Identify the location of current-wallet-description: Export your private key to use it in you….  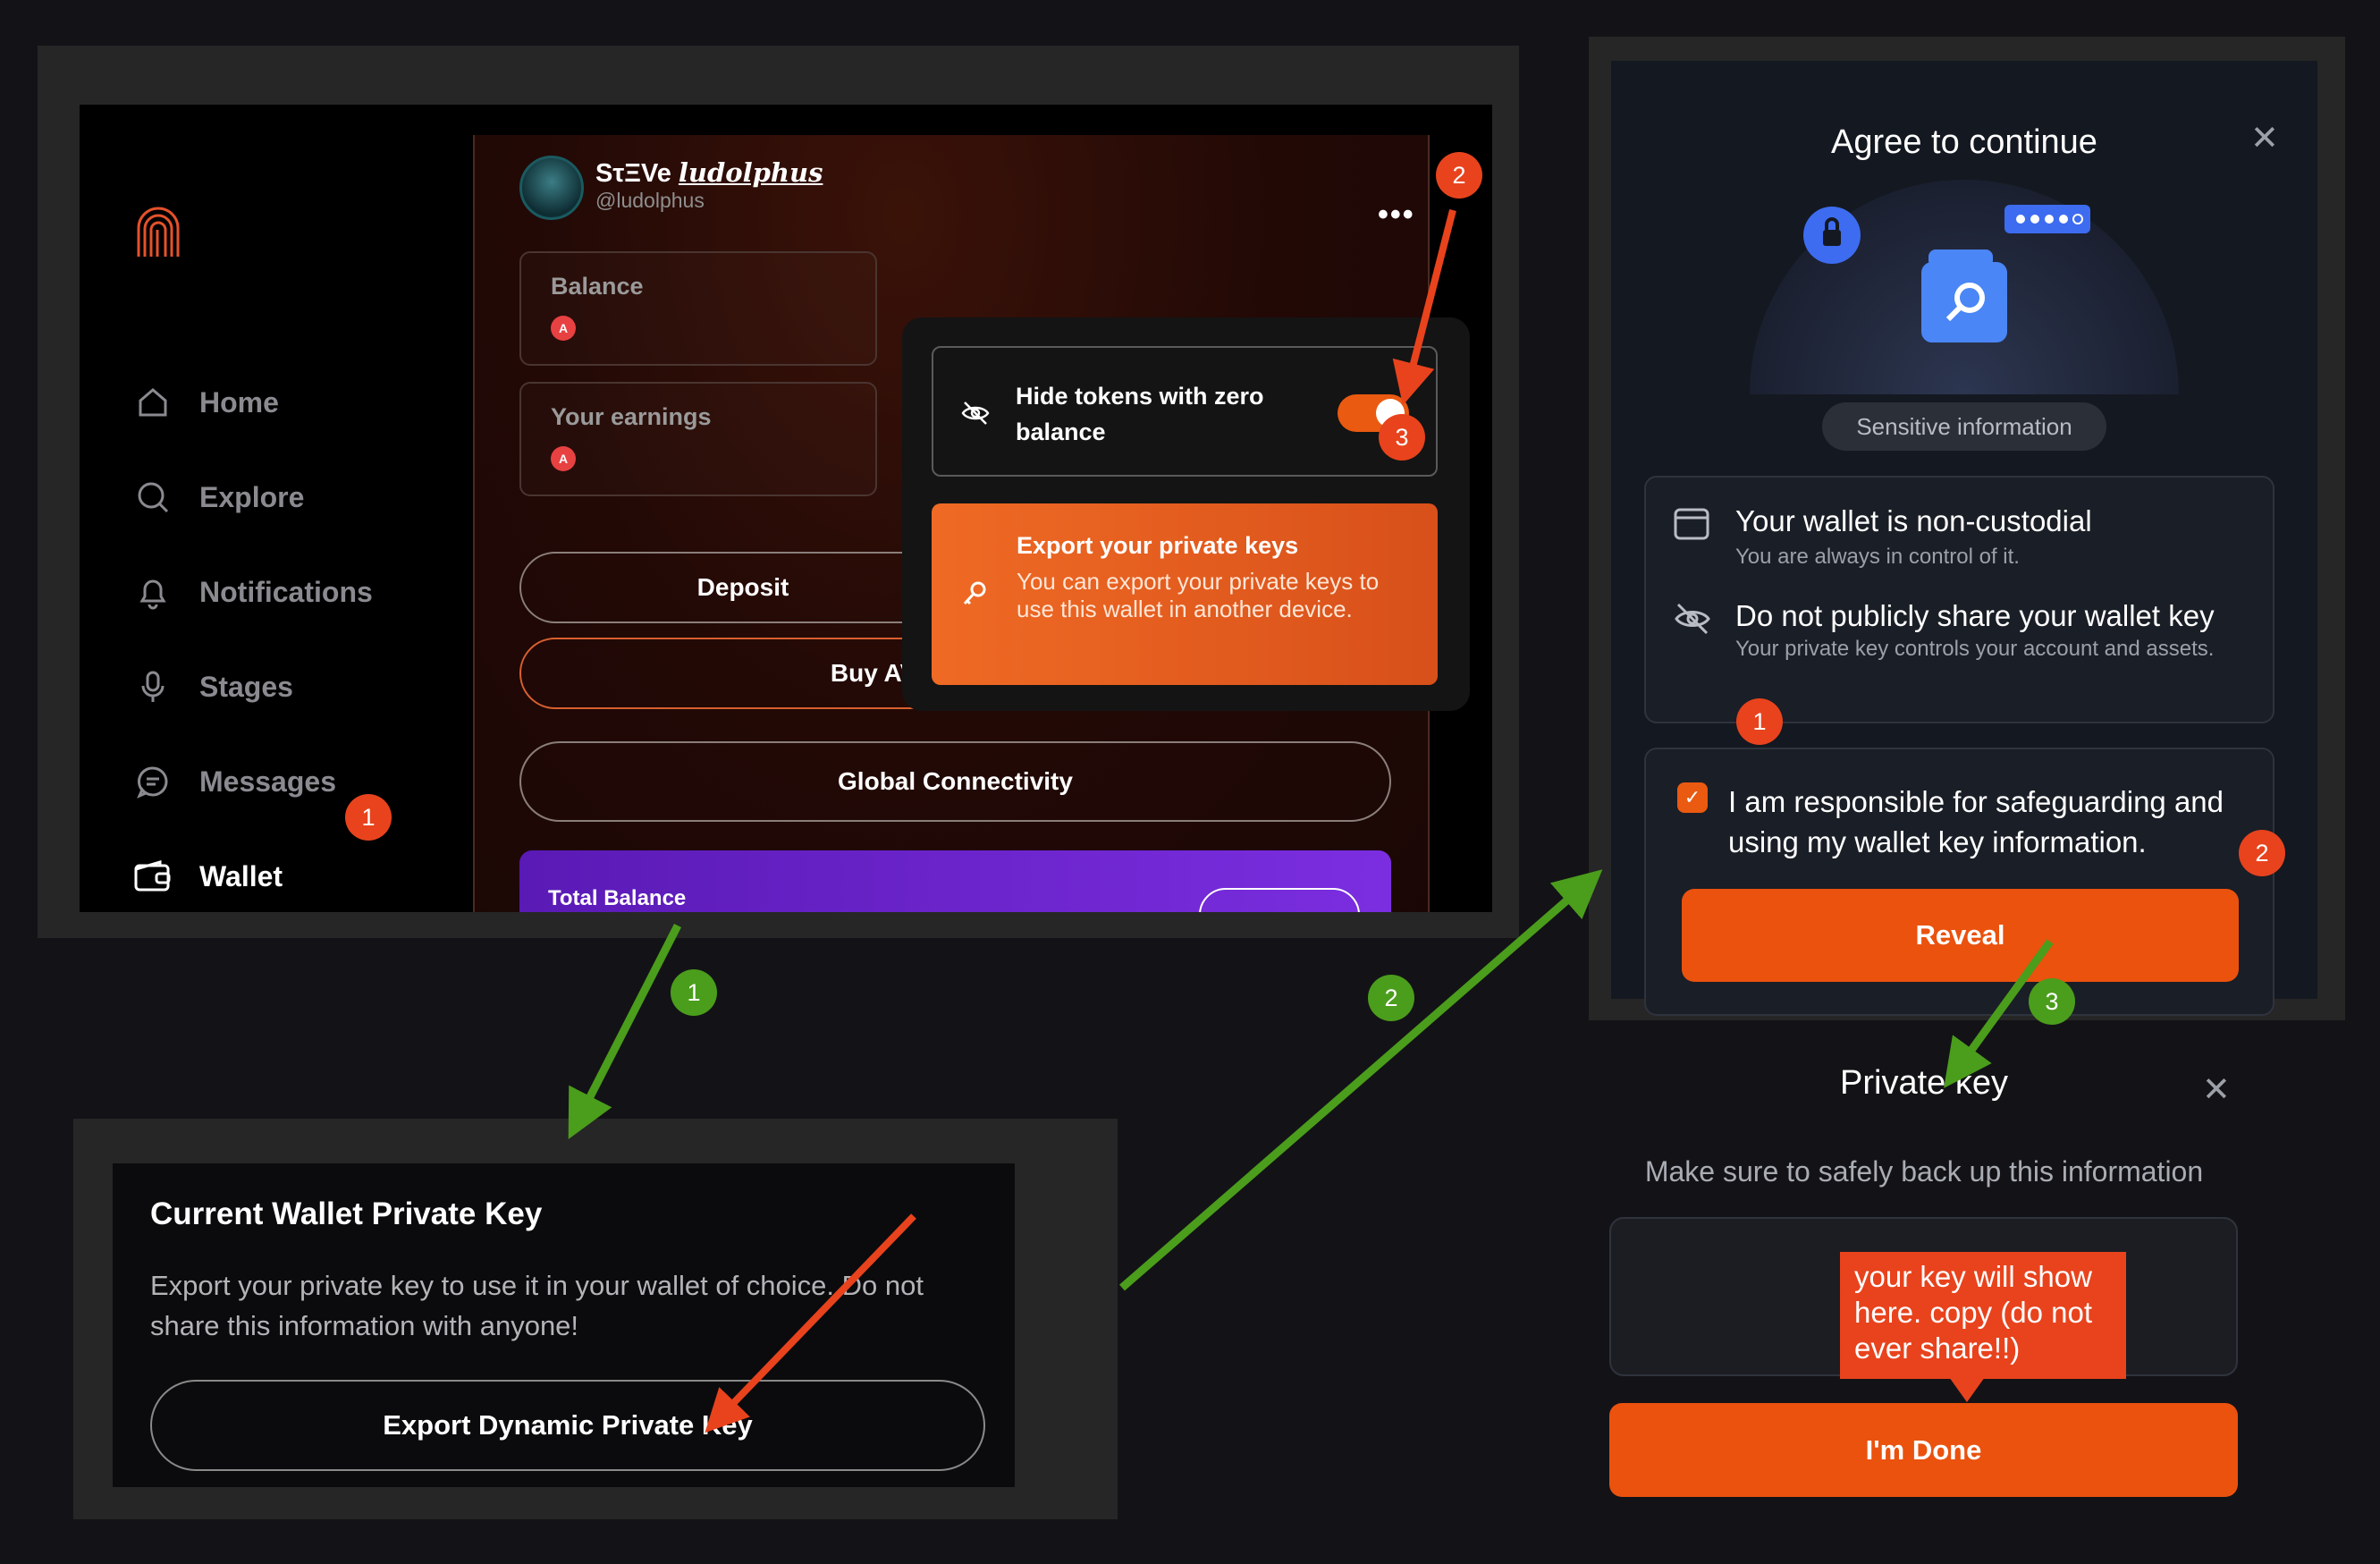
(537, 1305).